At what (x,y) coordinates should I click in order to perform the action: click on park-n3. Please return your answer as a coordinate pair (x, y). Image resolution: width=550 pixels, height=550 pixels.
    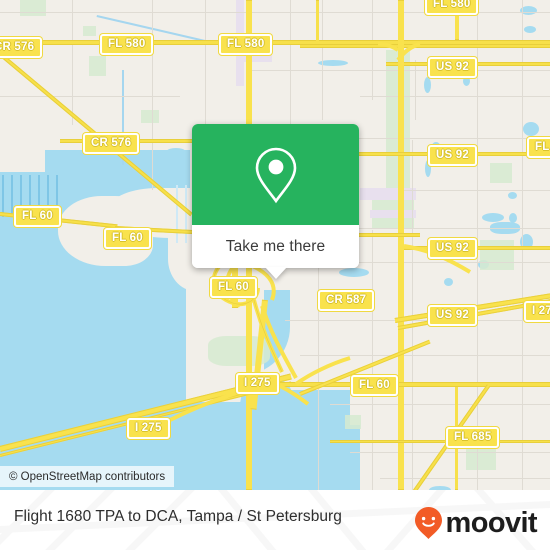
    Looking at the image, I should click on (150, 116).